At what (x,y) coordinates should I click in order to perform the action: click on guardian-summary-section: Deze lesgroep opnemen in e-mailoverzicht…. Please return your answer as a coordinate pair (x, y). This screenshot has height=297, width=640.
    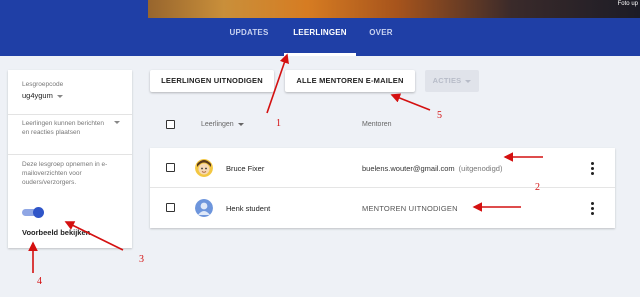
    Looking at the image, I should click on (70, 180).